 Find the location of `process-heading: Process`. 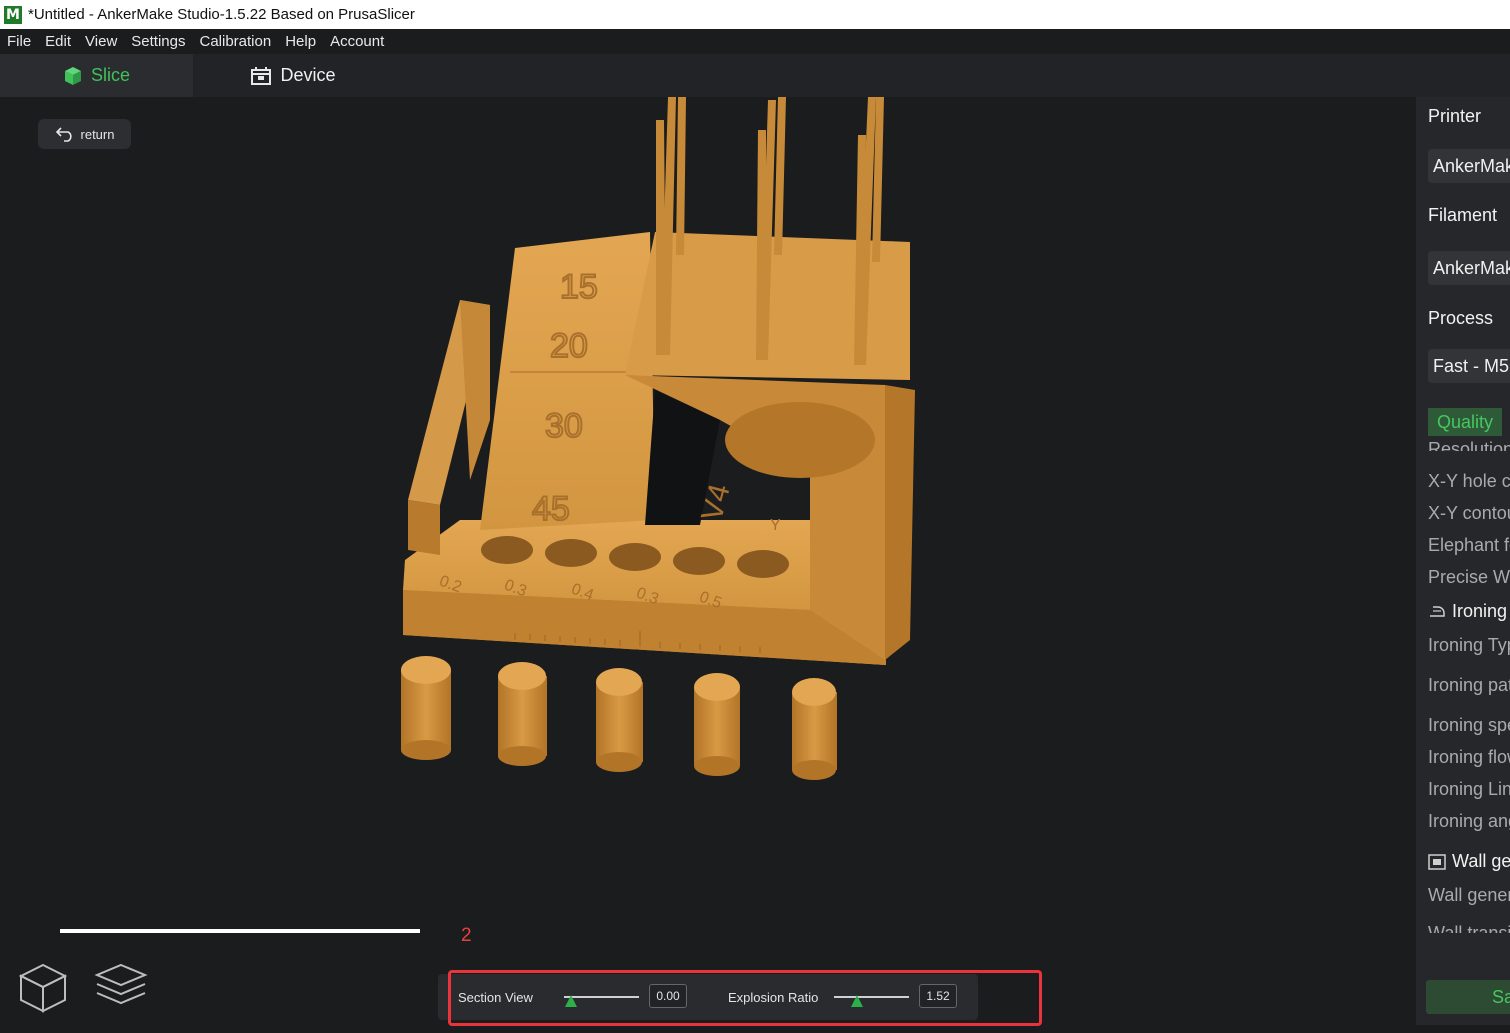

process-heading: Process is located at coordinates (1461, 318).